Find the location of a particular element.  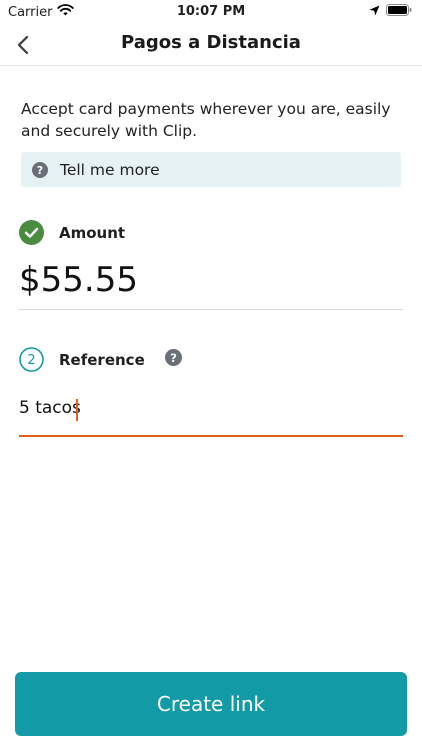

status-time: 10:07 PM is located at coordinates (211, 11).